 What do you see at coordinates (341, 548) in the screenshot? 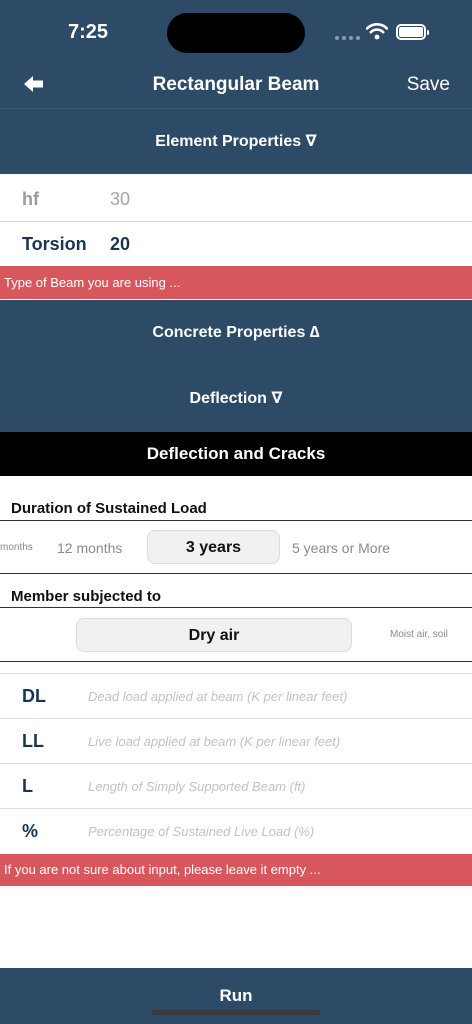
I see `duration-option-5-years: 5 years or More` at bounding box center [341, 548].